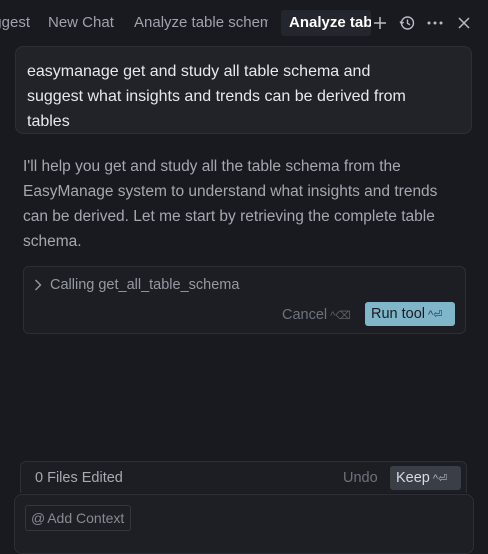 The width and height of the screenshot is (488, 554). I want to click on tab-new-chat: New Chat, so click(83, 23).